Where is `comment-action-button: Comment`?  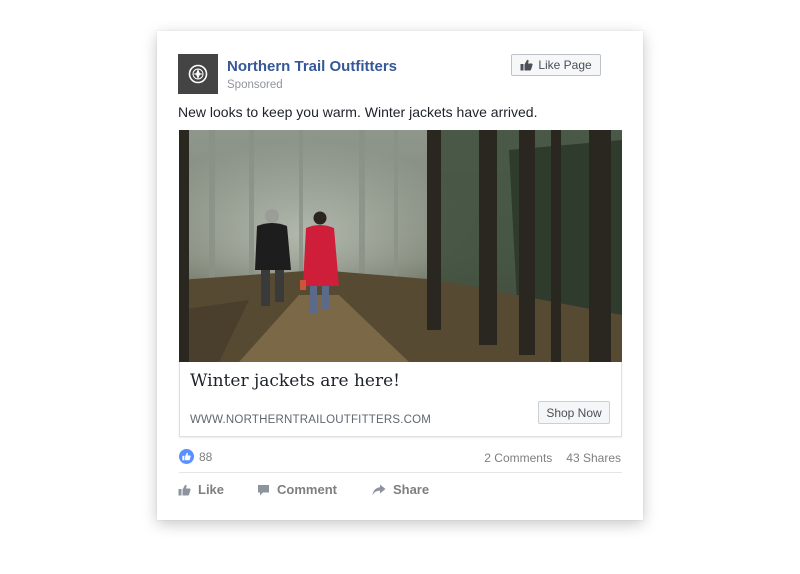 comment-action-button: Comment is located at coordinates (297, 489).